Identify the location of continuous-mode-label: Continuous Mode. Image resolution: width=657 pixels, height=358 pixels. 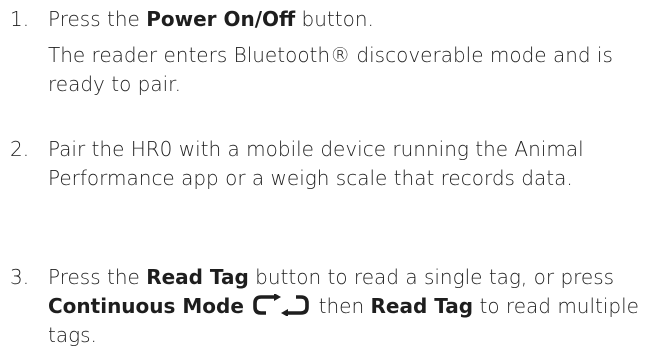
(146, 306).